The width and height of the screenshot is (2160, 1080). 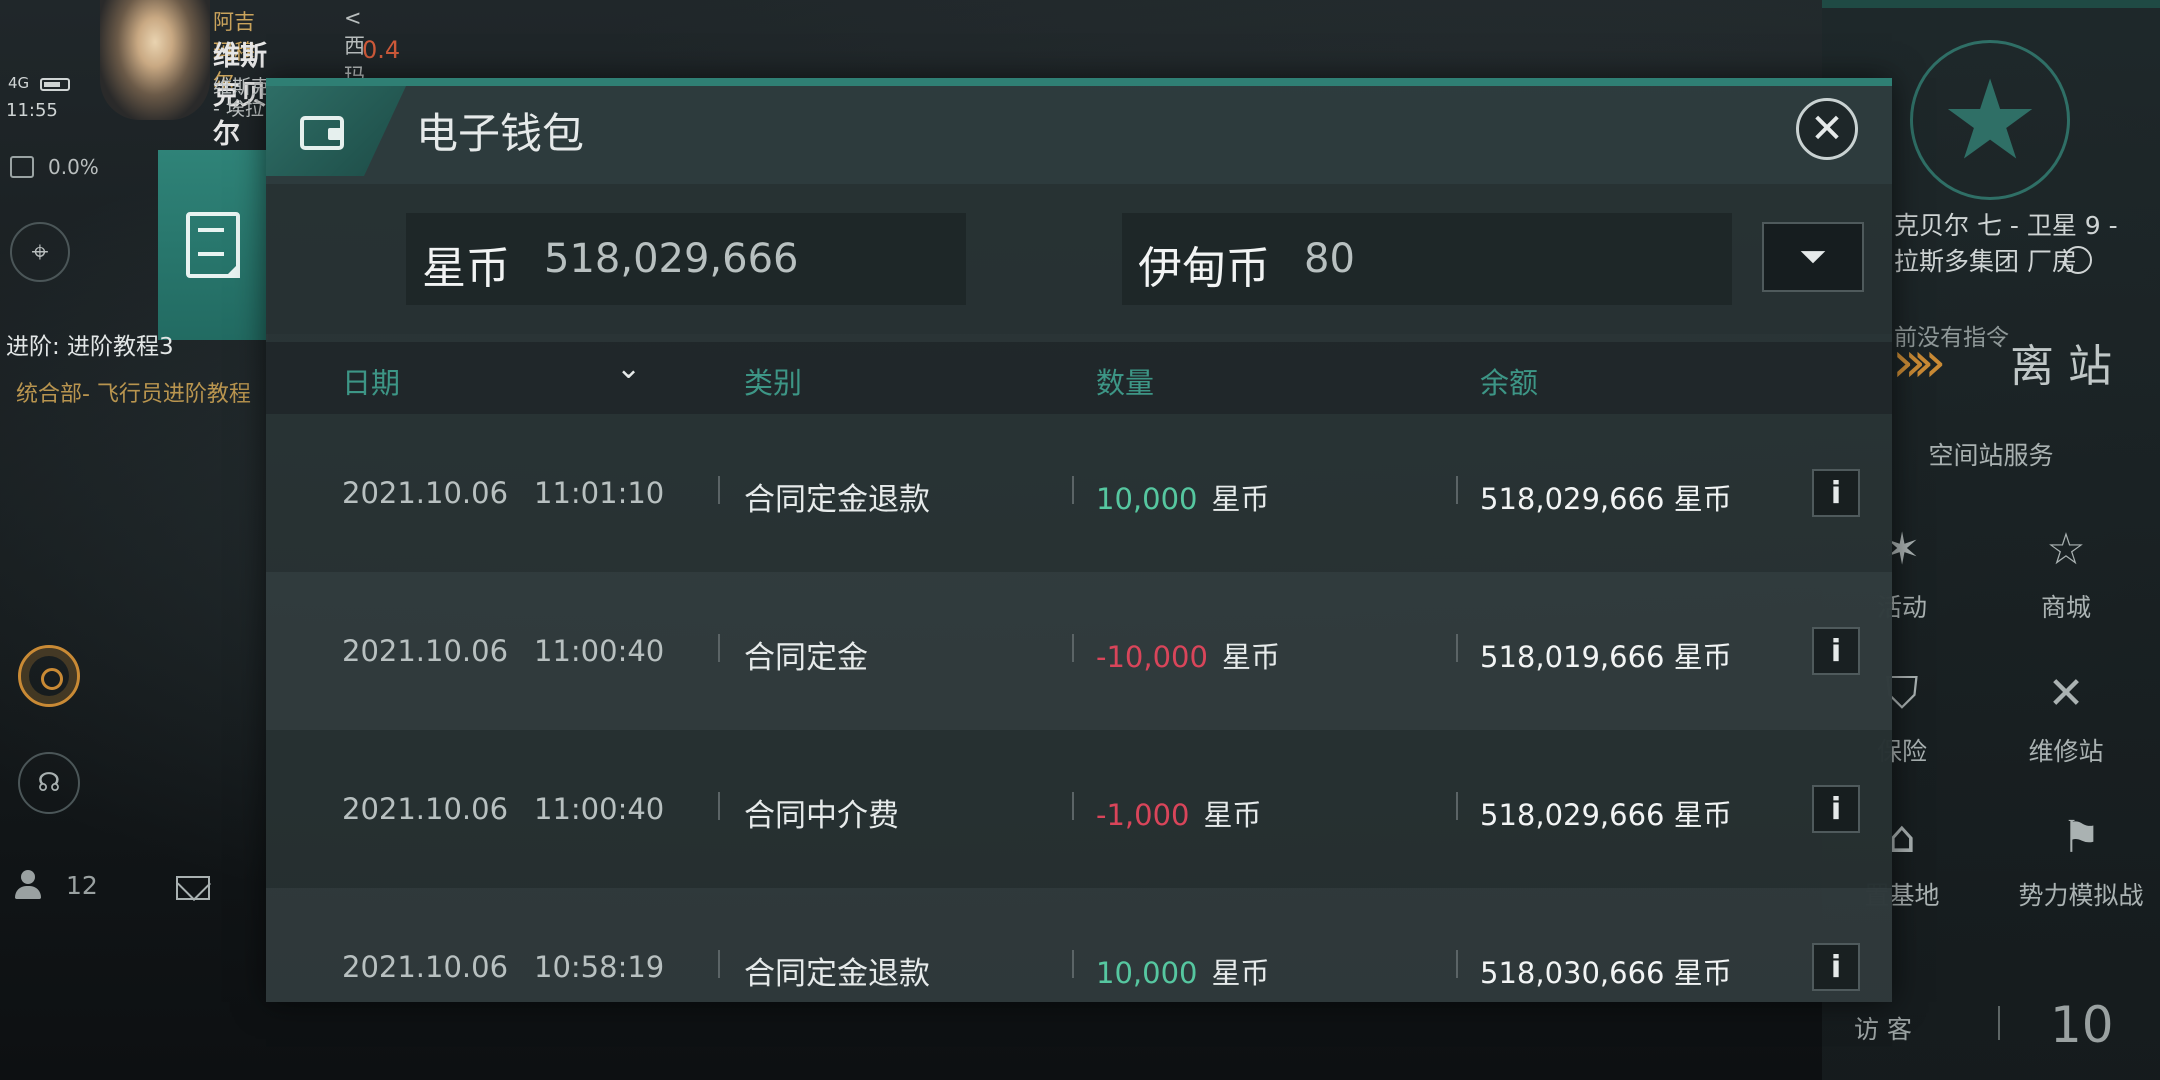 I want to click on corp-logo-icon: ★, so click(x=1990, y=120).